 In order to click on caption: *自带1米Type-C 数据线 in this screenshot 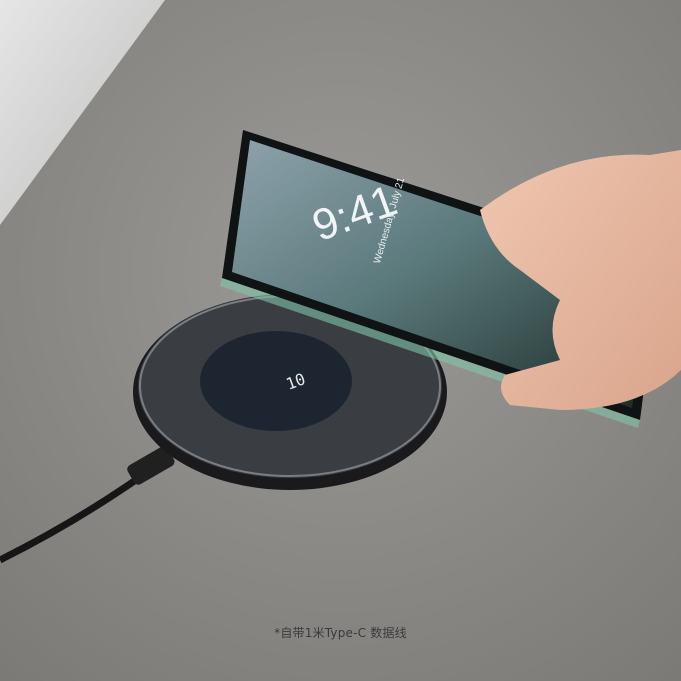, I will do `click(340, 633)`.